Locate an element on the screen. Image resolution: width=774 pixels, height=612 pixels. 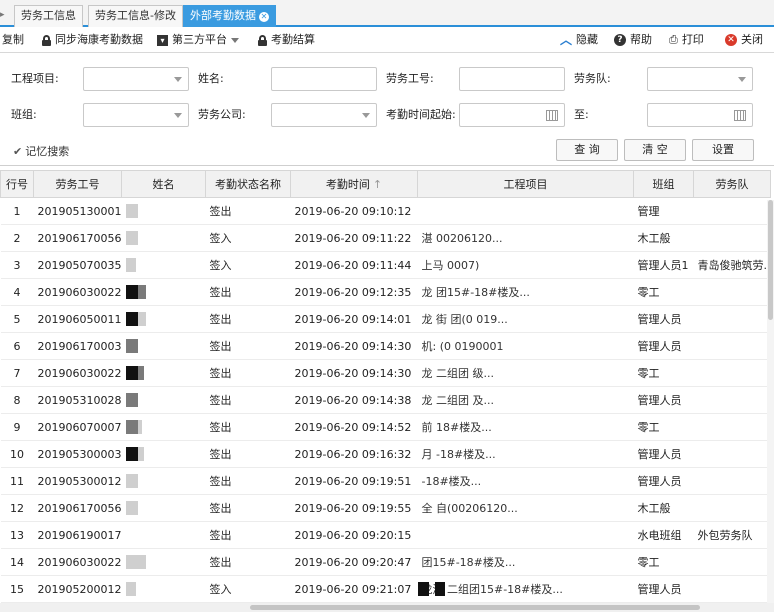
col-header-time: 考勤时间 ↑ is located at coordinates (354, 184).